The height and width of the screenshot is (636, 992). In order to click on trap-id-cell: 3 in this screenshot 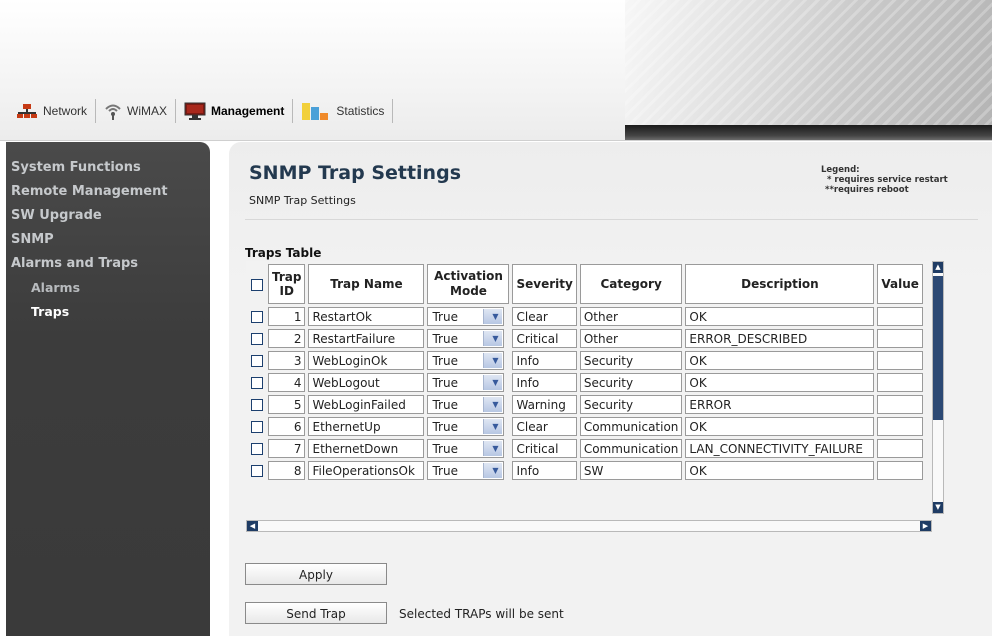, I will do `click(287, 360)`.